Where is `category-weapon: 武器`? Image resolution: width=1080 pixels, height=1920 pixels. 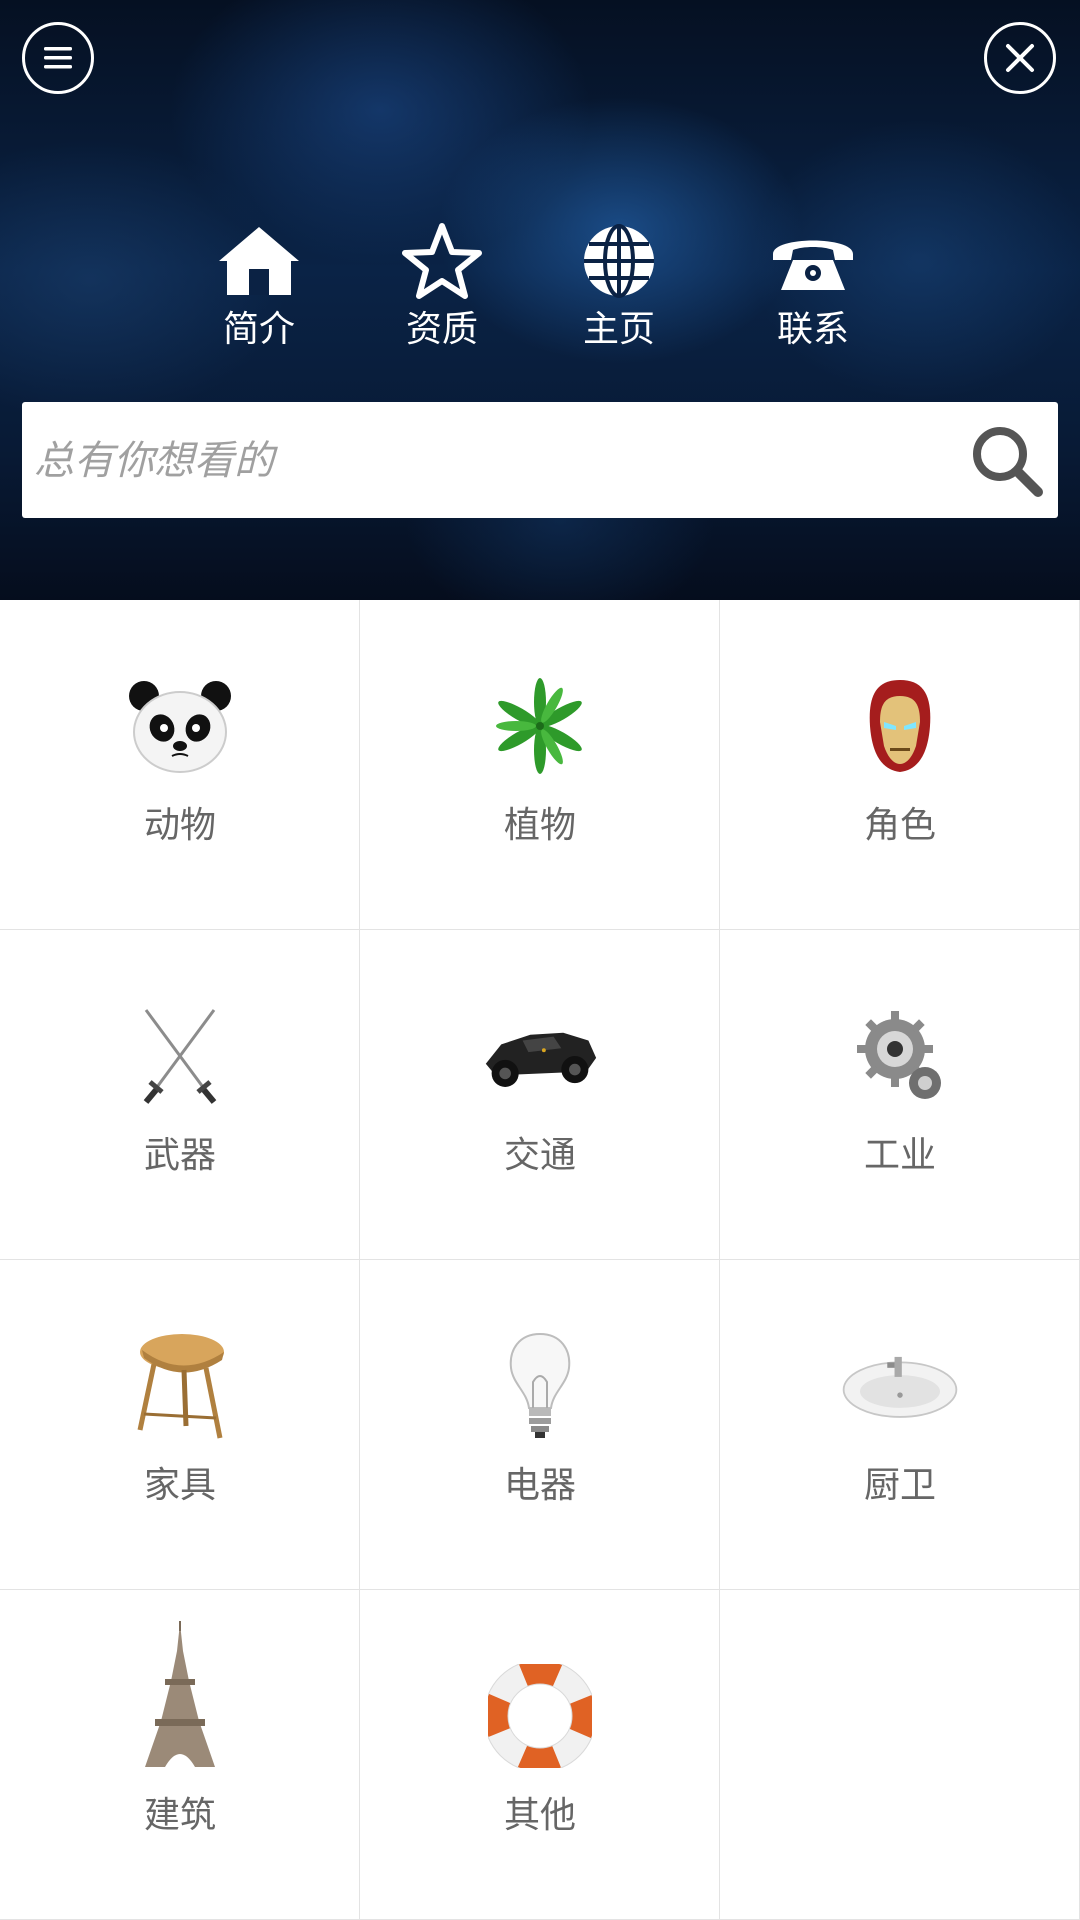 category-weapon: 武器 is located at coordinates (180, 1095).